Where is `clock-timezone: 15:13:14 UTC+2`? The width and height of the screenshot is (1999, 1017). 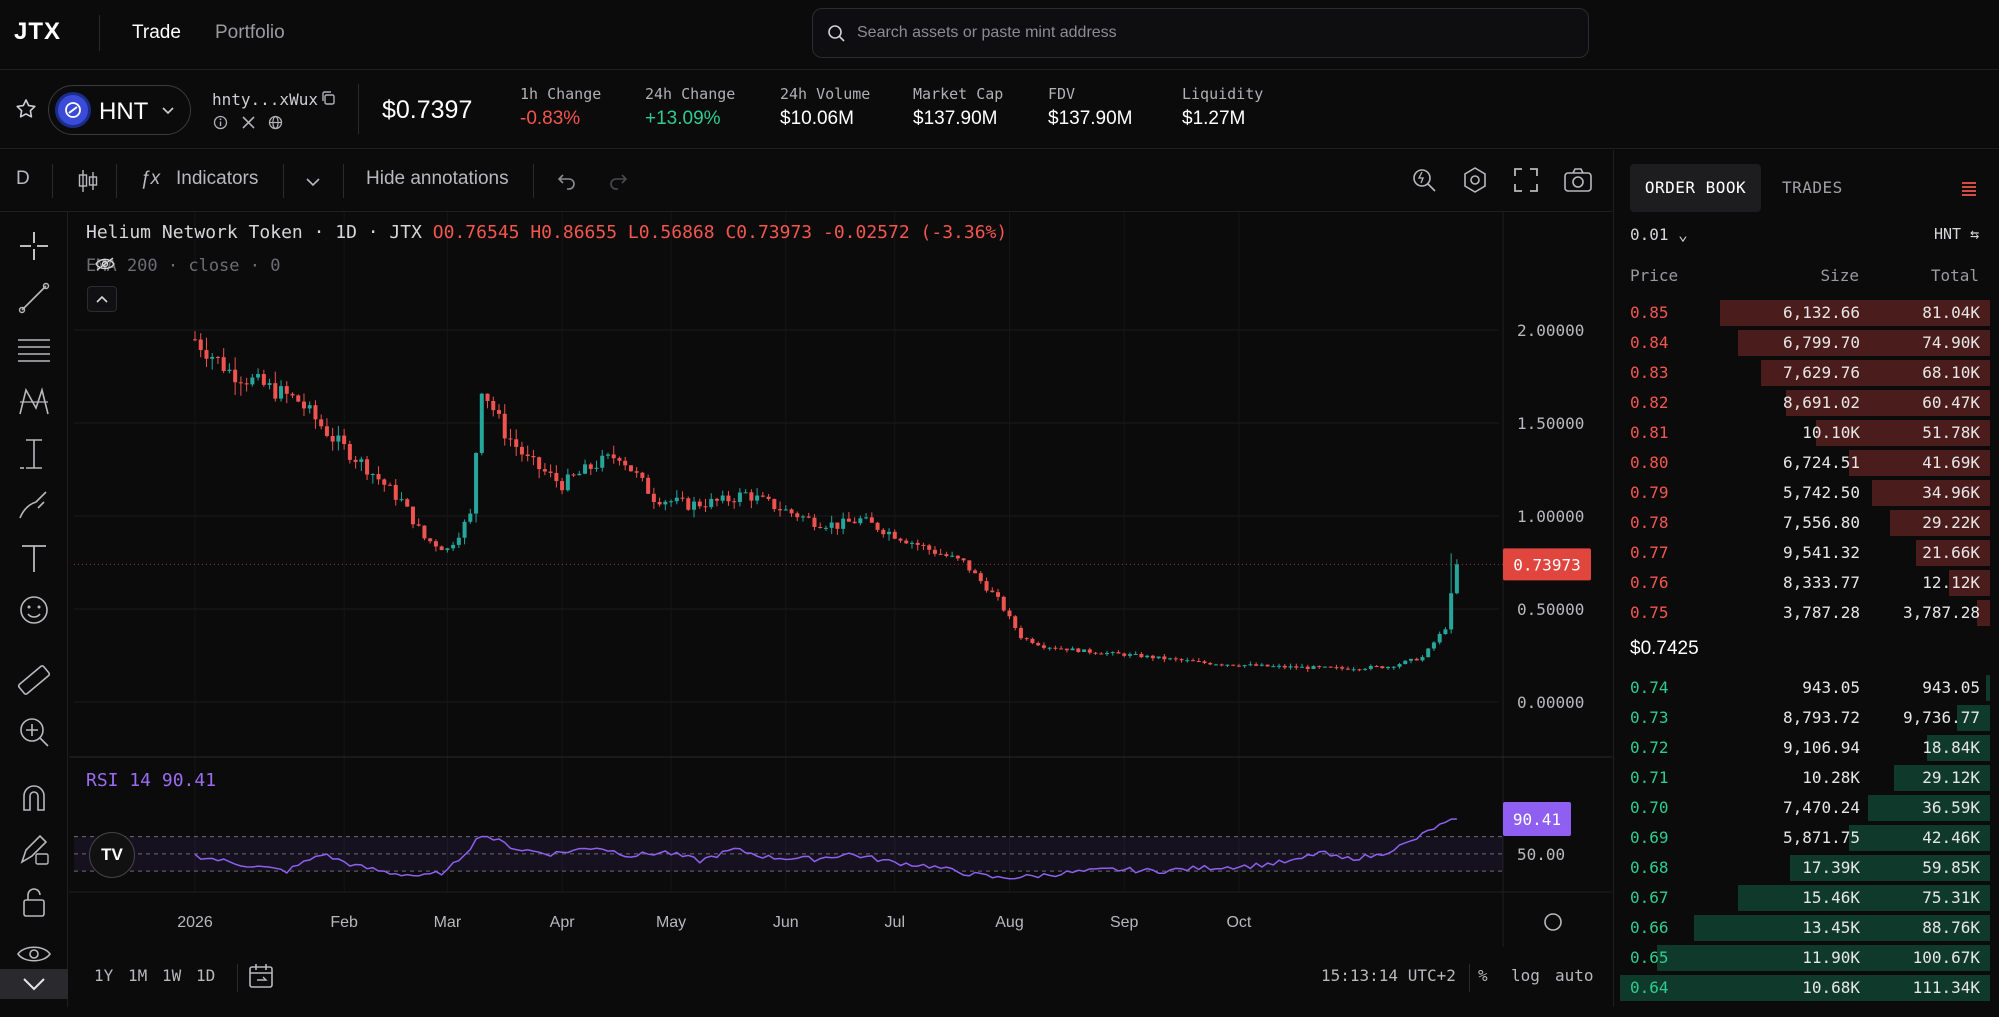
clock-timezone: 15:13:14 UTC+2 is located at coordinates (1388, 975).